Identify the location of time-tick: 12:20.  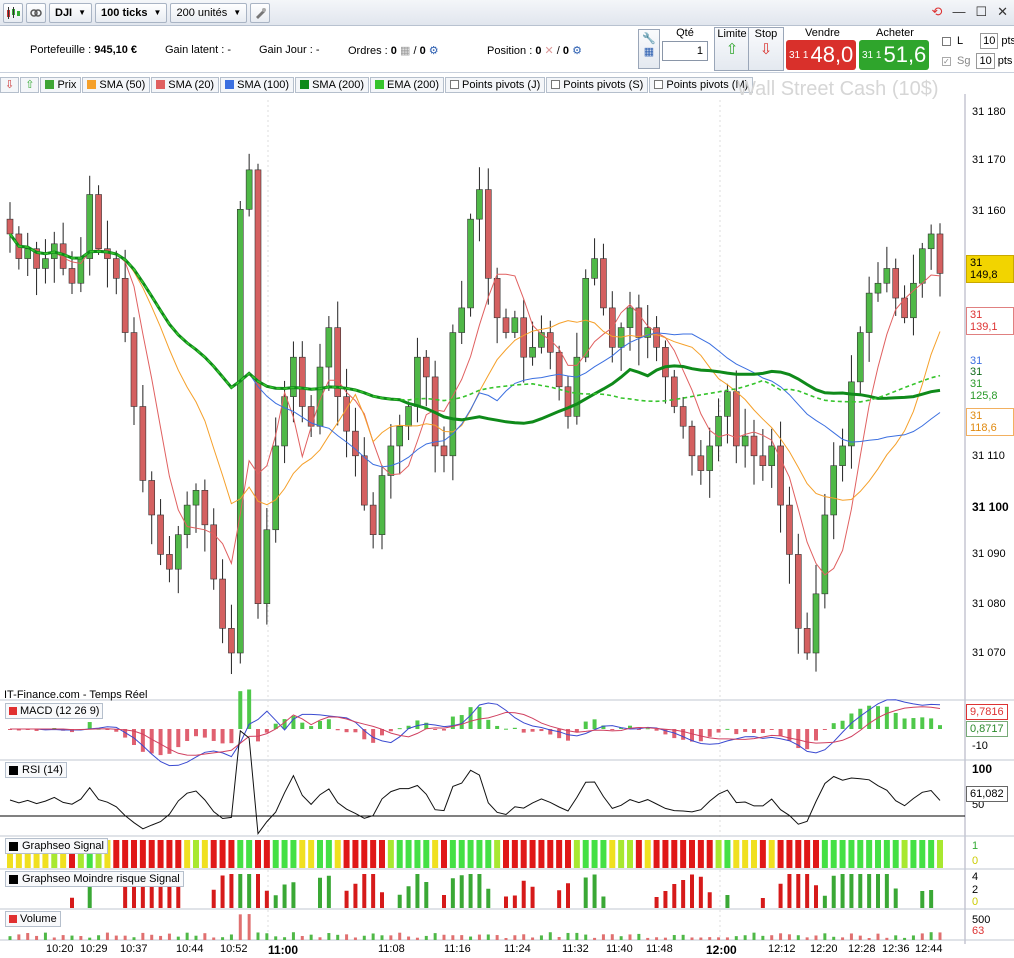
(824, 949).